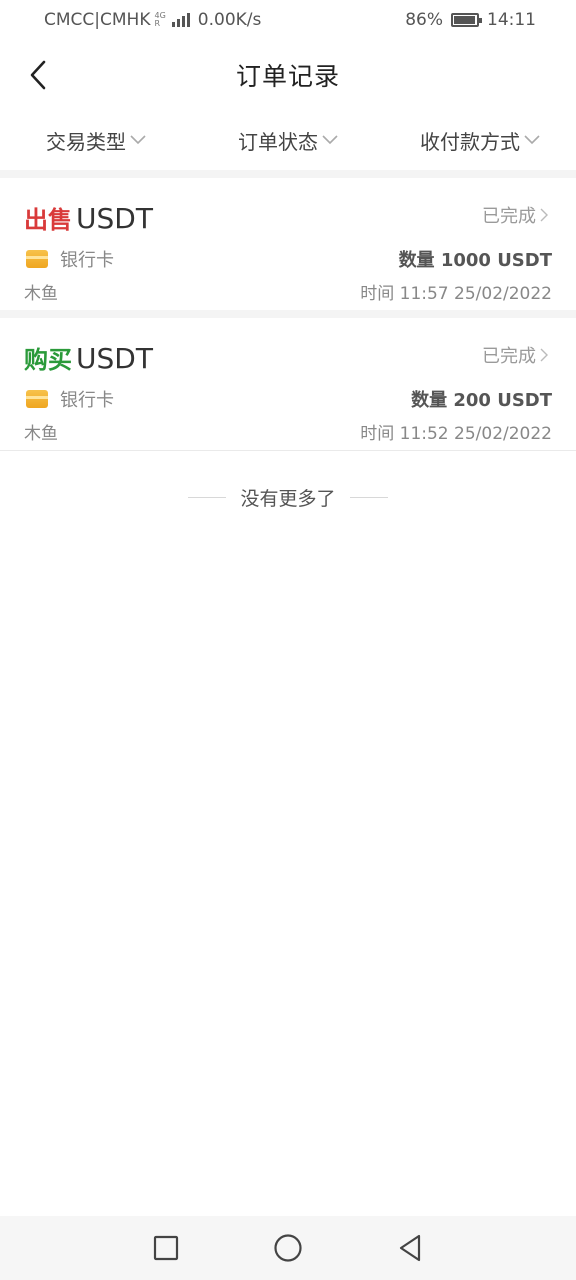 The width and height of the screenshot is (576, 1280). Describe the element at coordinates (466, 20) in the screenshot. I see `battery-icon` at that location.